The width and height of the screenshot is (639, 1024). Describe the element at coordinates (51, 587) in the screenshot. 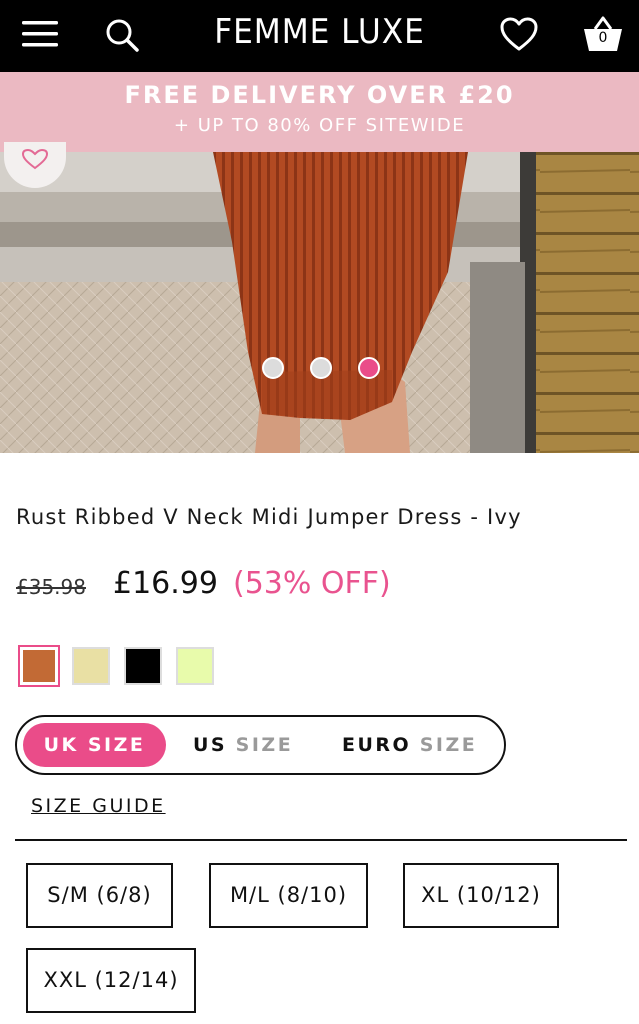

I see `old-price: £35.98` at that location.